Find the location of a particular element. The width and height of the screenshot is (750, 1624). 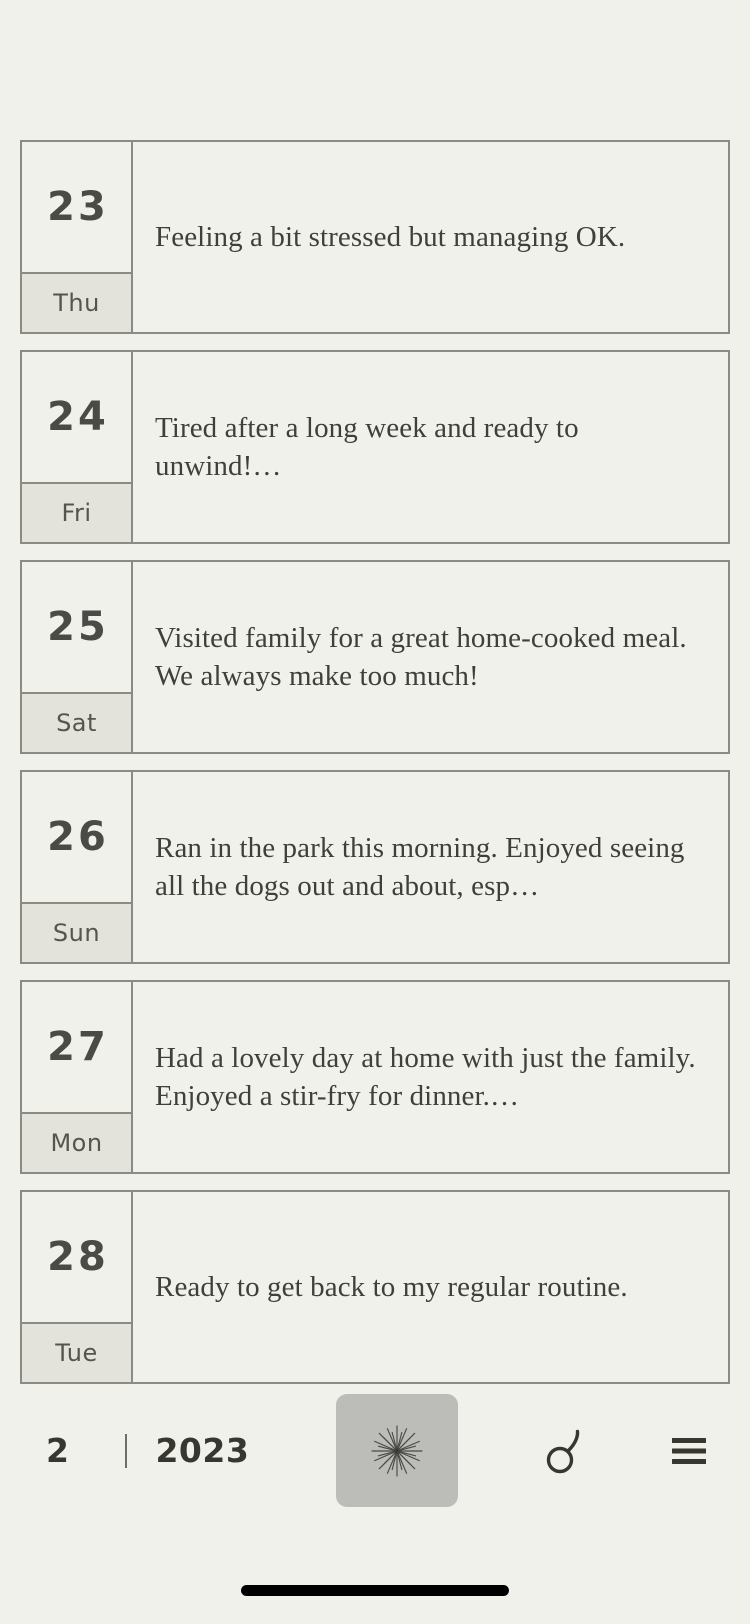

entry-body: Feeling a bit stressed but managing OK. is located at coordinates (430, 237).